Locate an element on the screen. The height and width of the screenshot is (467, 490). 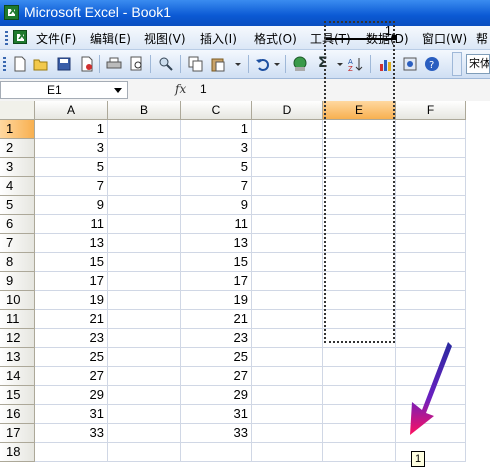
cell-e10 is located at coordinates (359, 300).